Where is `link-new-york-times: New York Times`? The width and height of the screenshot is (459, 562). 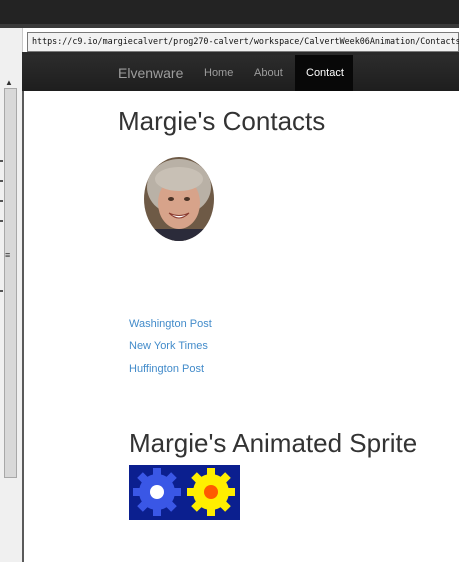
link-new-york-times: New York Times is located at coordinates (168, 346).